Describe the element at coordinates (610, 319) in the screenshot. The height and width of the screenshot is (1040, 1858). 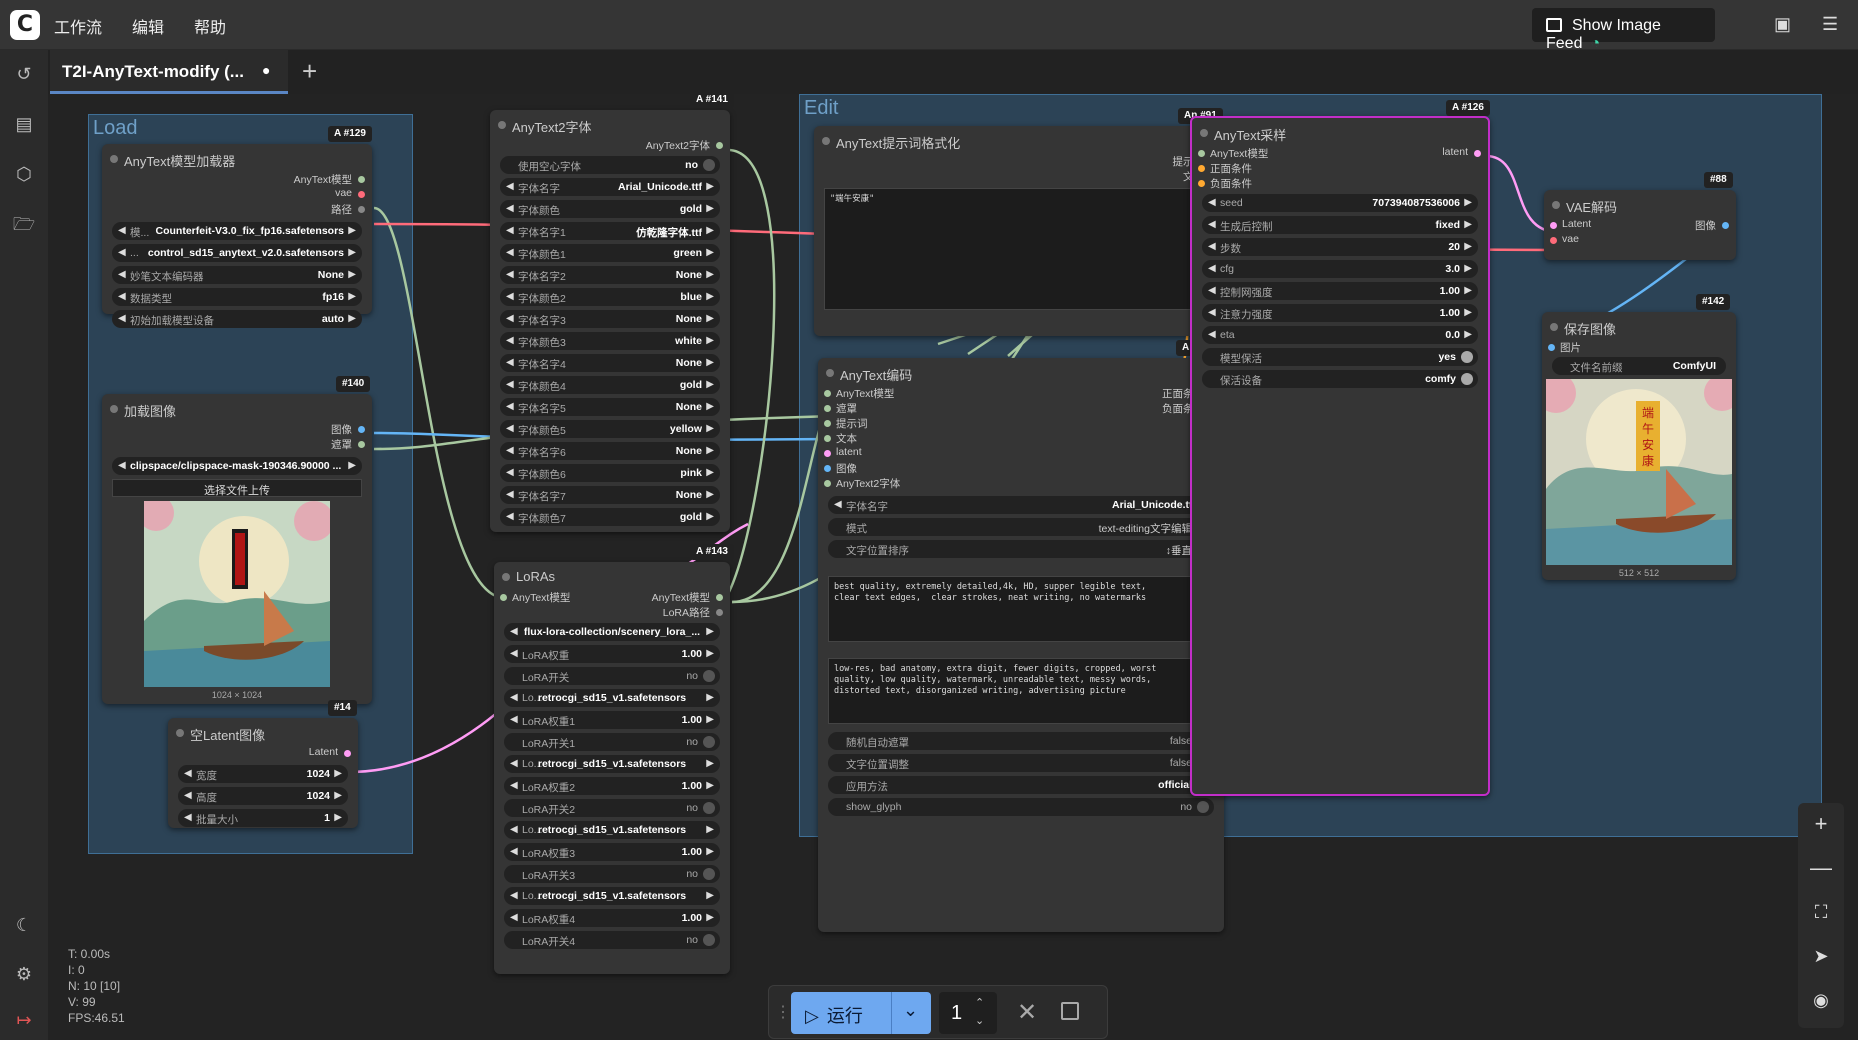
I see `widget-font-6: 字体名字3 None` at that location.